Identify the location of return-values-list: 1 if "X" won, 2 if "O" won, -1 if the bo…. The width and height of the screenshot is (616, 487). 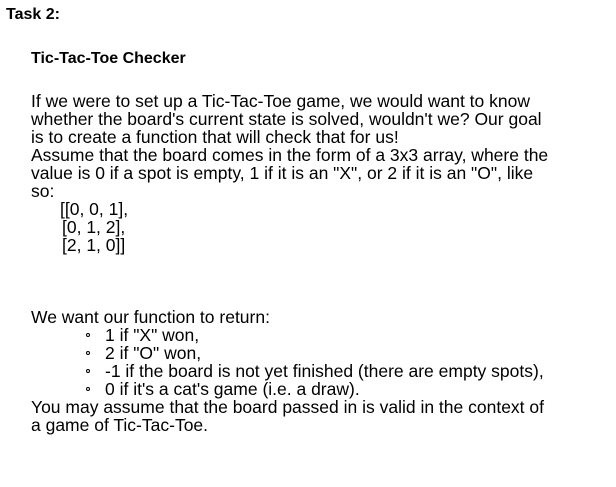
(318, 362).